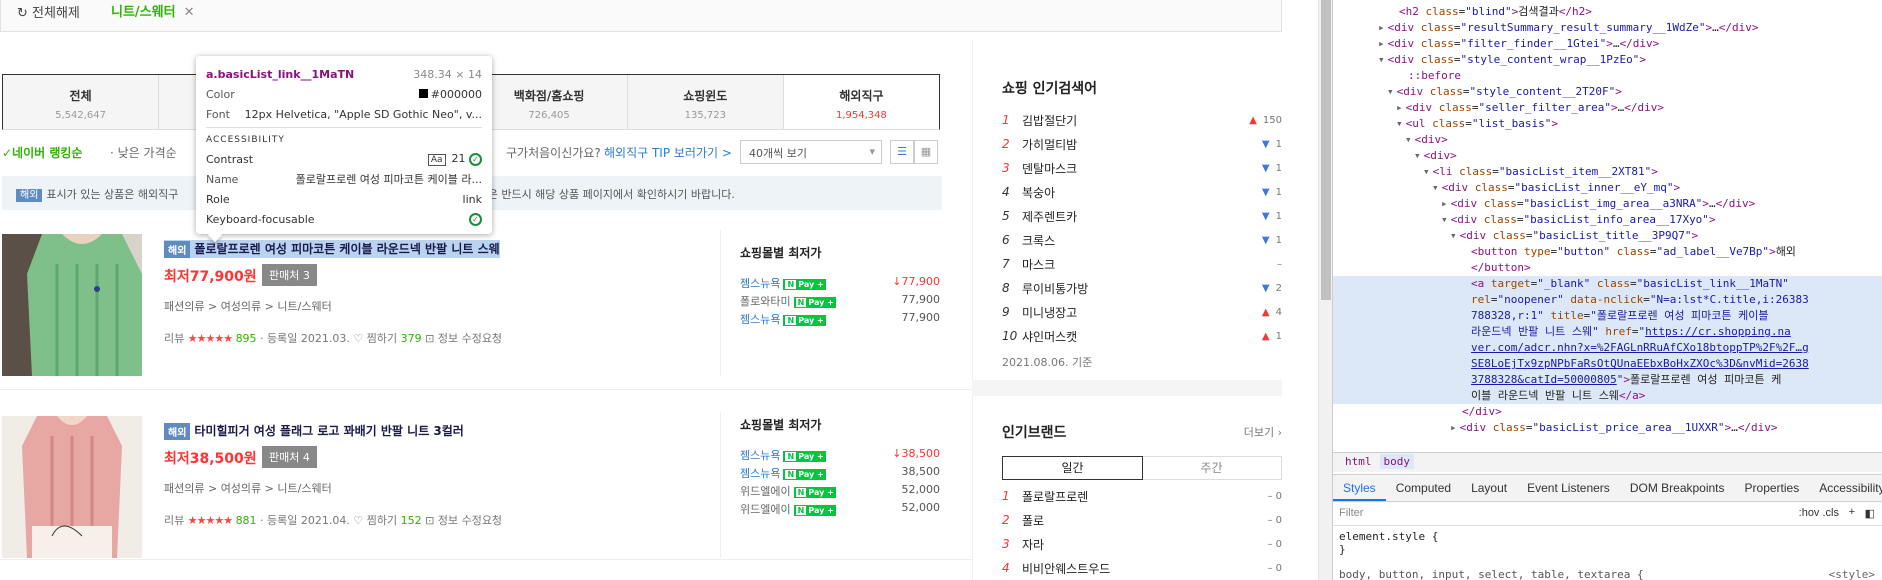 Image resolution: width=1882 pixels, height=580 pixels. Describe the element at coordinates (1072, 468) in the screenshot. I see `tab-daily: 일간` at that location.